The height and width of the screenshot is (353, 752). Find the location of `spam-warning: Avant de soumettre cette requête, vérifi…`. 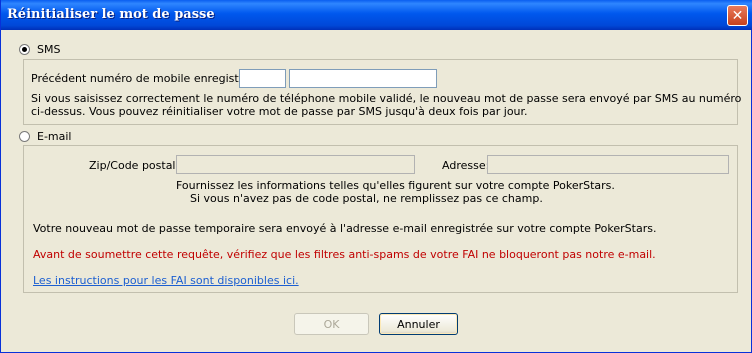

spam-warning: Avant de soumettre cette requête, vérifi… is located at coordinates (344, 254).